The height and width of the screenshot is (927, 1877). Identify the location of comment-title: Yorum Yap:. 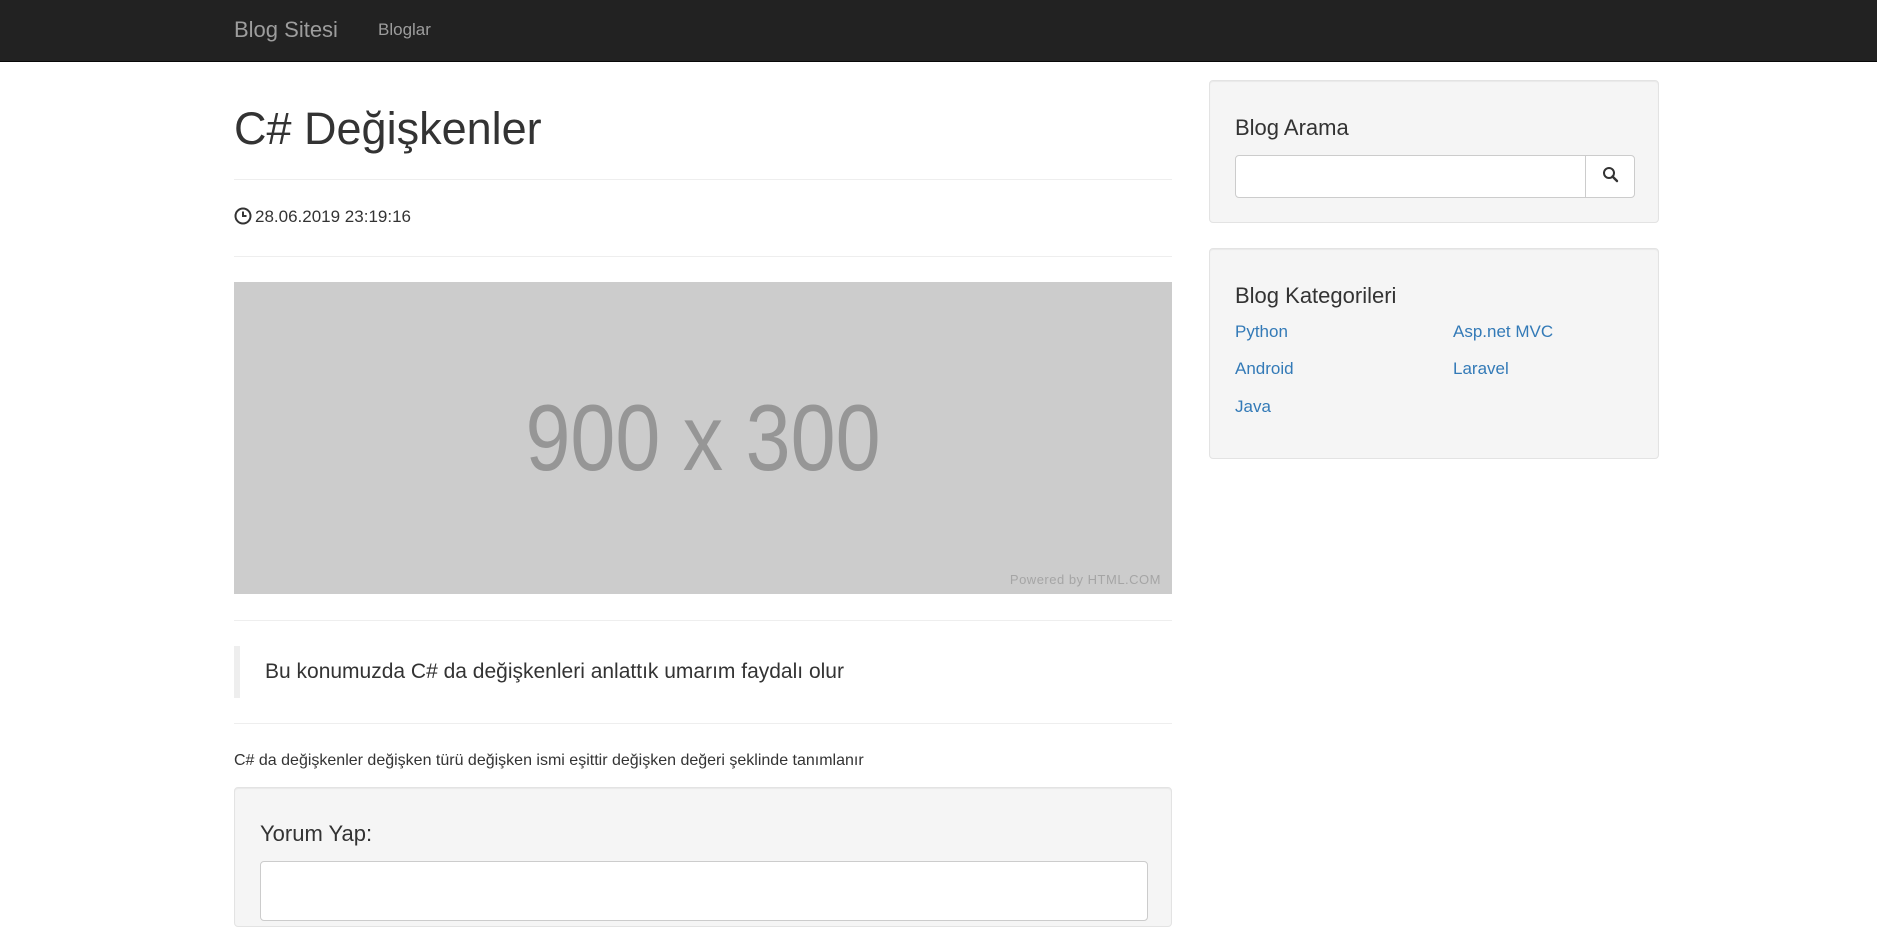
(316, 833).